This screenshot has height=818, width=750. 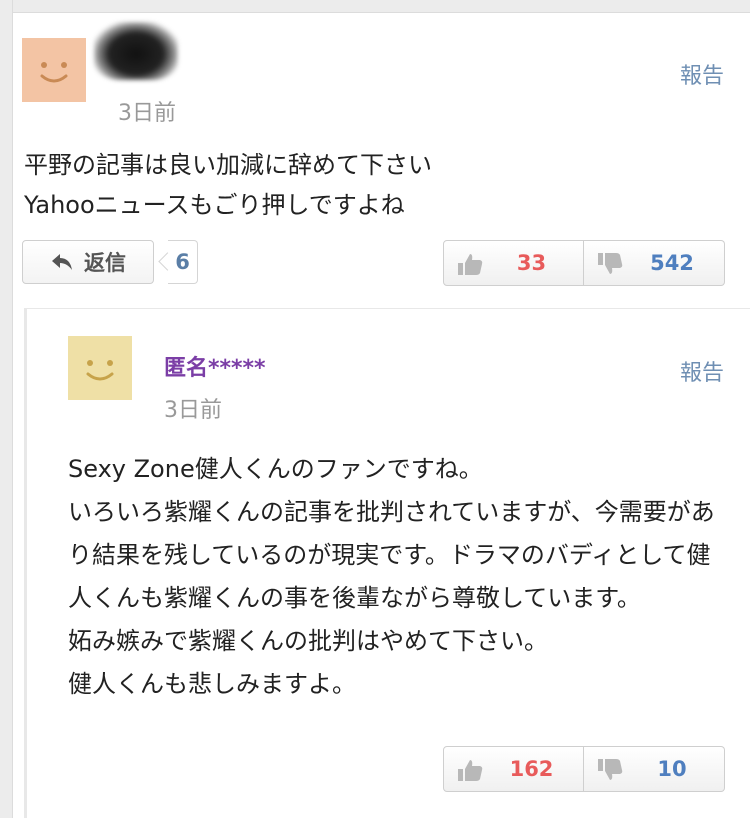 What do you see at coordinates (654, 769) in the screenshot?
I see `downvote-button: 10` at bounding box center [654, 769].